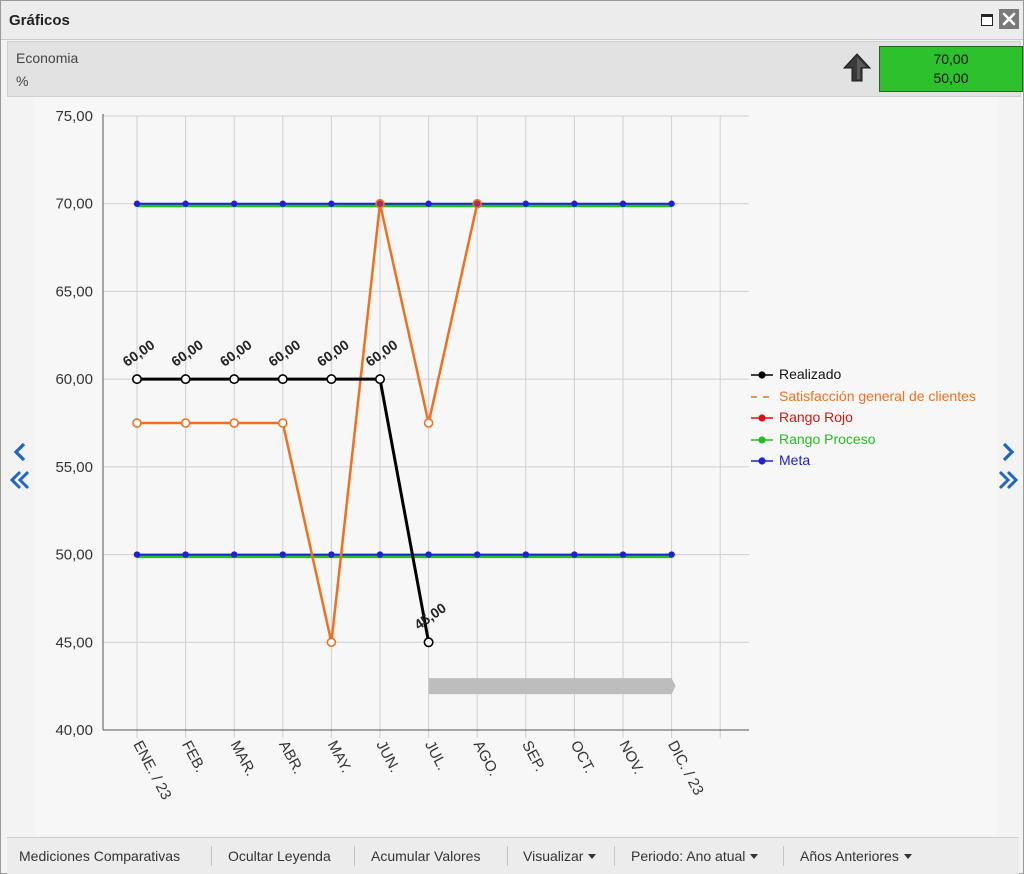 The width and height of the screenshot is (1024, 874). What do you see at coordinates (74, 730) in the screenshot?
I see `y-tick-label: 40,00` at bounding box center [74, 730].